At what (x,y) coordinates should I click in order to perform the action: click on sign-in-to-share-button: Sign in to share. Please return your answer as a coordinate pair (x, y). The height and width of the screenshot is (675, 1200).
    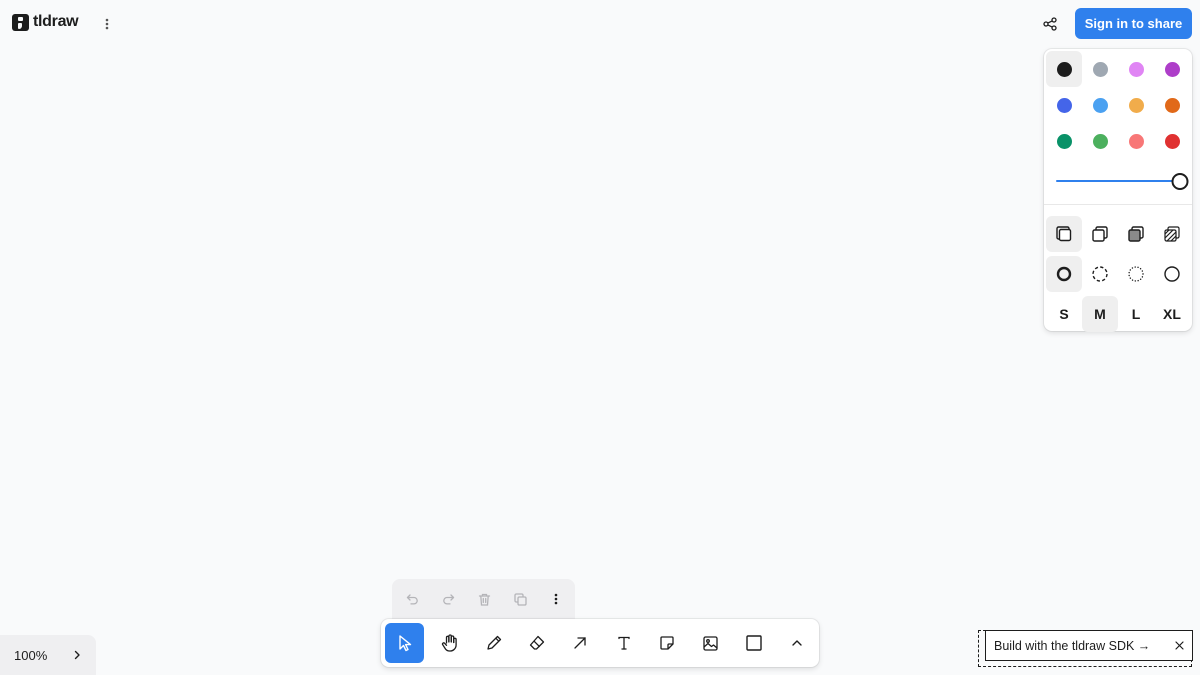
    Looking at the image, I should click on (1133, 23).